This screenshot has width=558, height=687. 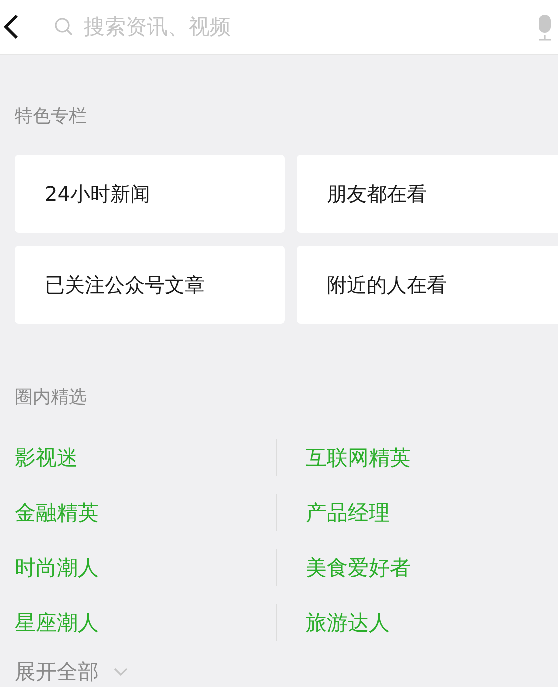 I want to click on expand-all-button: 展开全部, so click(x=279, y=668).